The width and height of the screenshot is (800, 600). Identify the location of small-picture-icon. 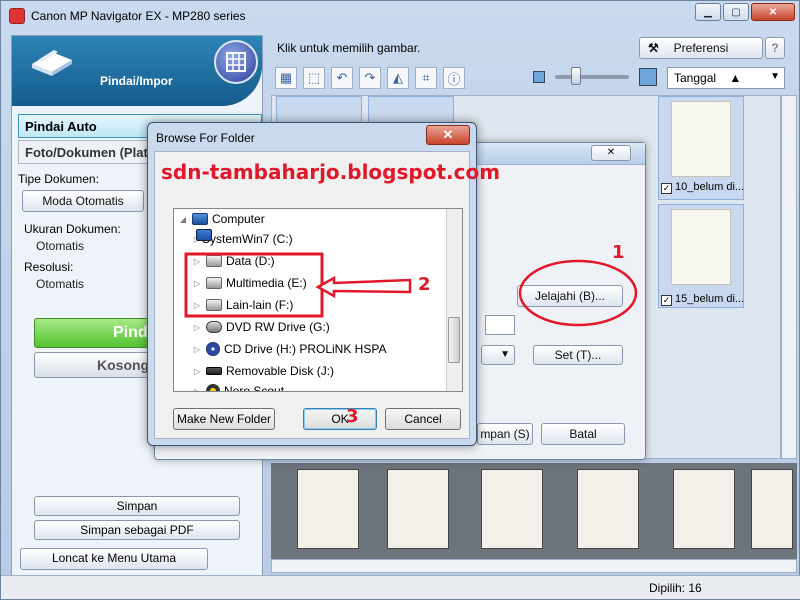
(539, 77).